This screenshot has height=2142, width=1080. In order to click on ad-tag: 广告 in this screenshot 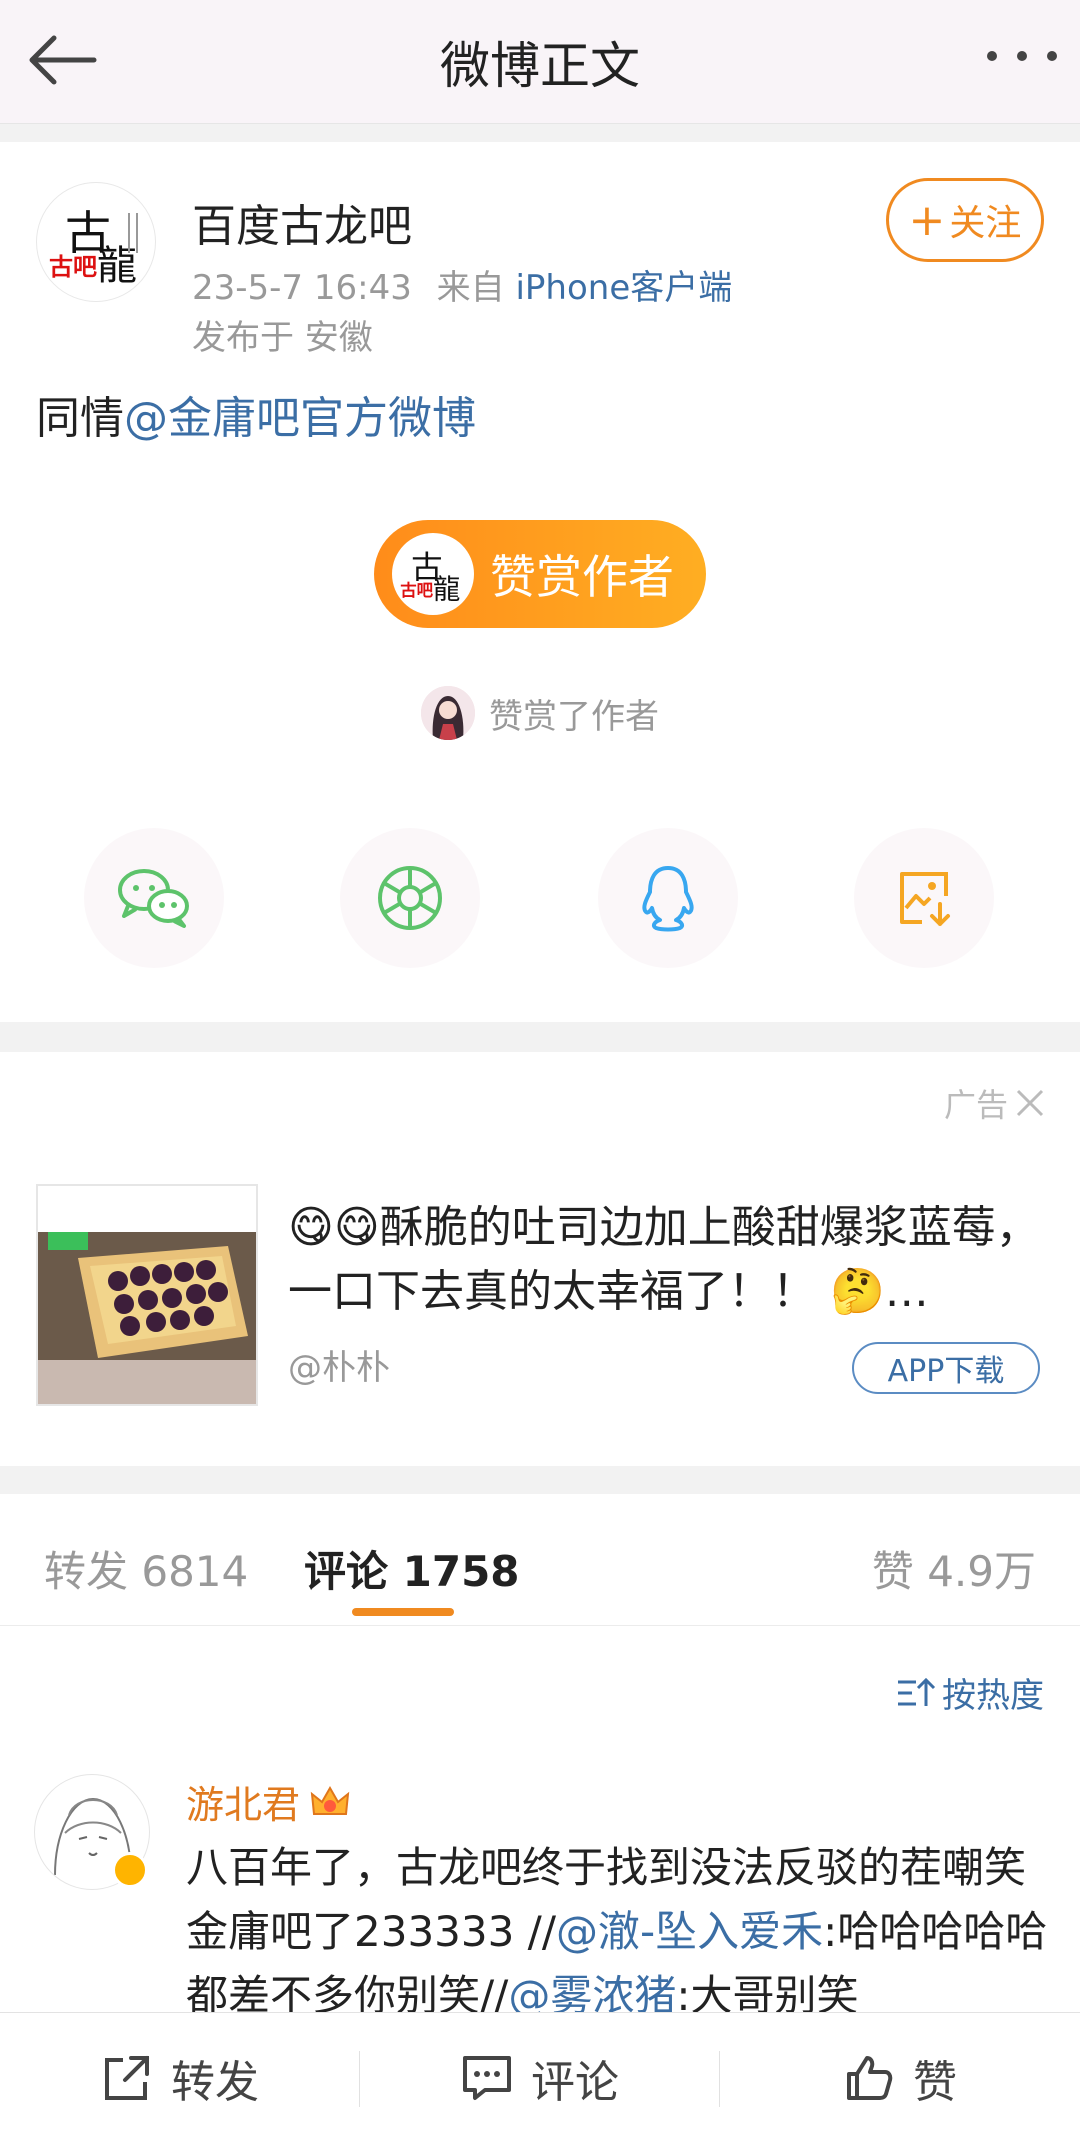, I will do `click(995, 1103)`.